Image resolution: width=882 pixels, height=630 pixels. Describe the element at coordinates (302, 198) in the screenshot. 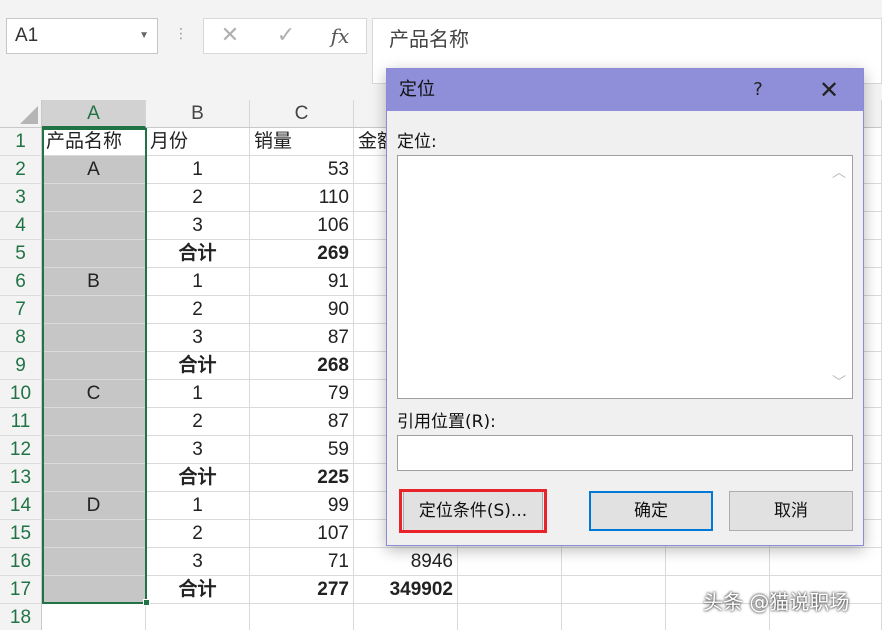

I see `table-cell: 110` at that location.